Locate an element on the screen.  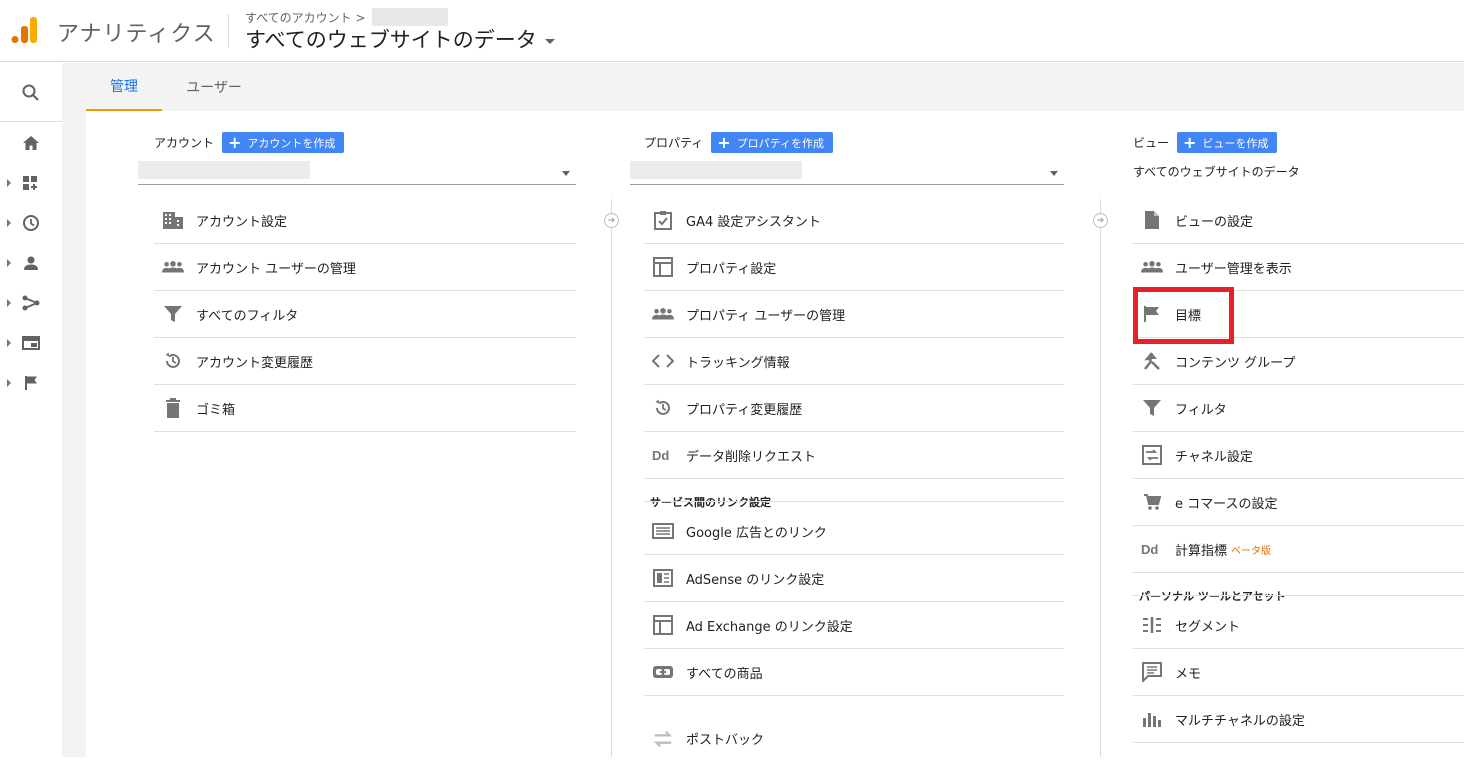
nav-behavior is located at coordinates (31, 343).